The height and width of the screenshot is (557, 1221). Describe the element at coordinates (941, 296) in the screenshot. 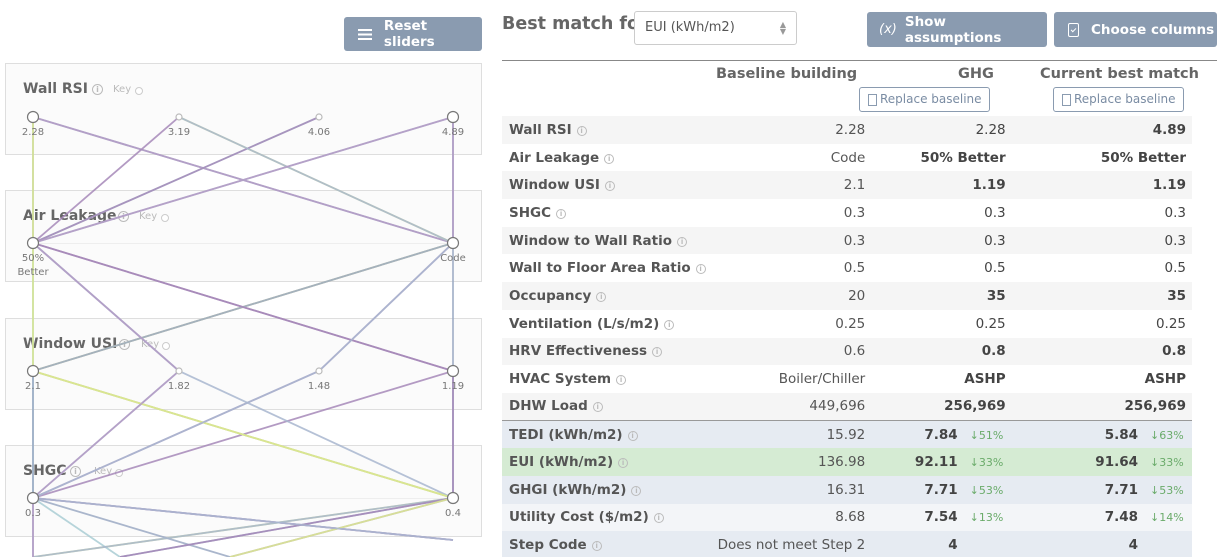

I see `ghg-value: 35` at that location.